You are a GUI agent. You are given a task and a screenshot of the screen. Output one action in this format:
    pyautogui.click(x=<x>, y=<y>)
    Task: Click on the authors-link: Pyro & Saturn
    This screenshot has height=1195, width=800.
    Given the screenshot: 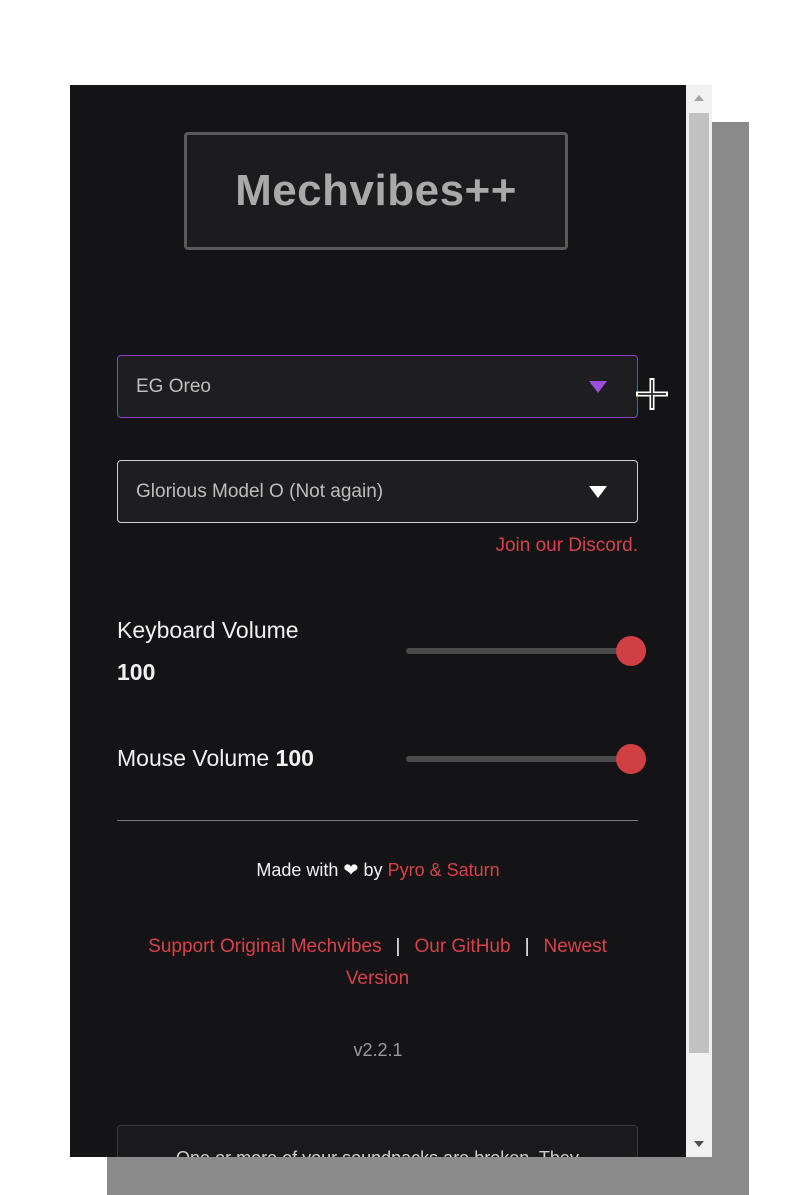 What is the action you would take?
    pyautogui.click(x=444, y=870)
    